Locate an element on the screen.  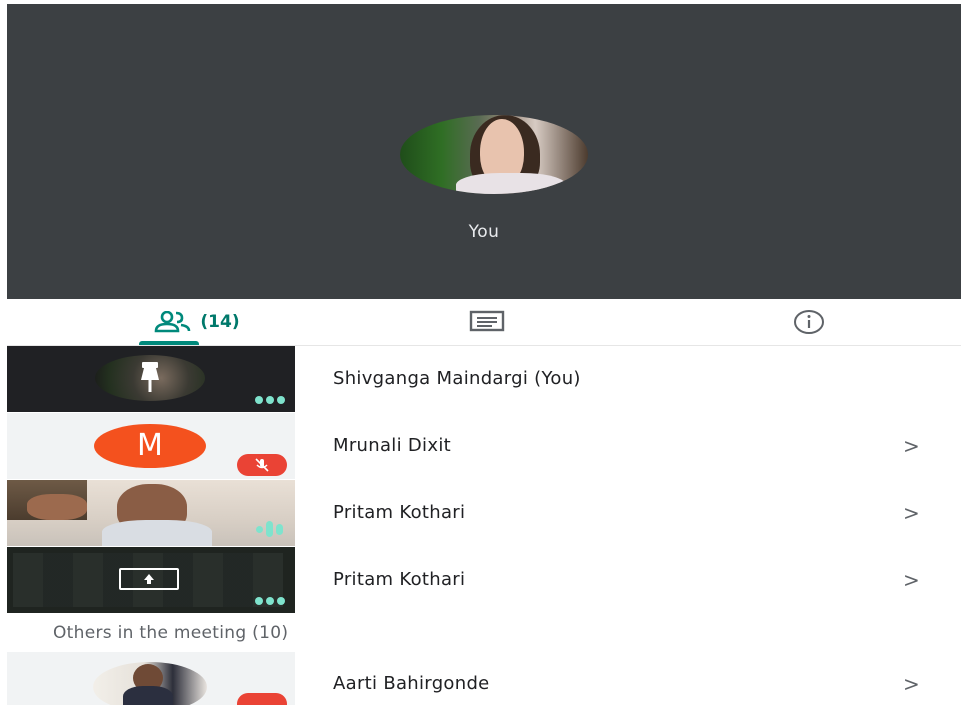
tab-bar: (14) is located at coordinates (484, 322).